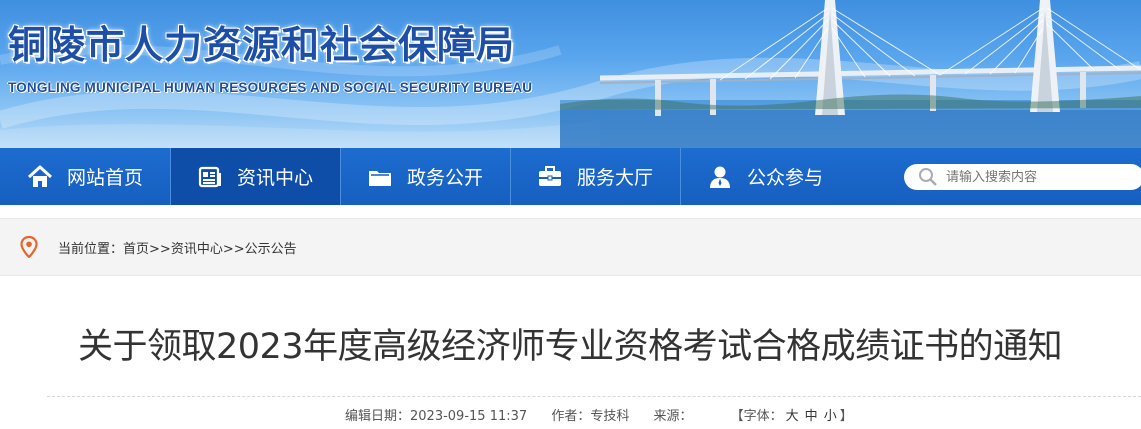  I want to click on breadcrumb: 当前位置：首页>>资讯中心>>公示公告, so click(177, 247).